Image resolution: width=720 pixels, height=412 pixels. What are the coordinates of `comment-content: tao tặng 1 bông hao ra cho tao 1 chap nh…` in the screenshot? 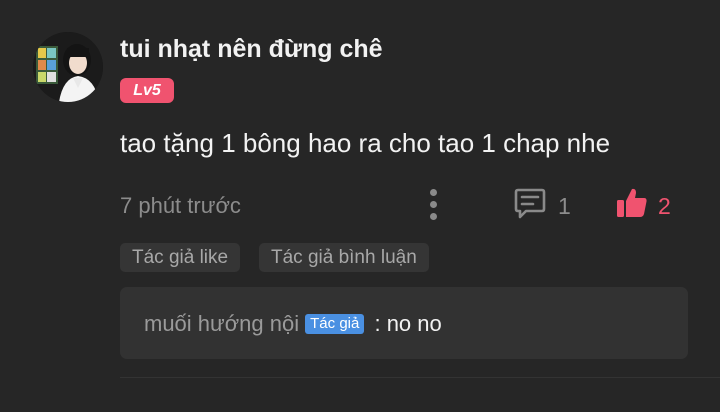 It's located at (365, 143).